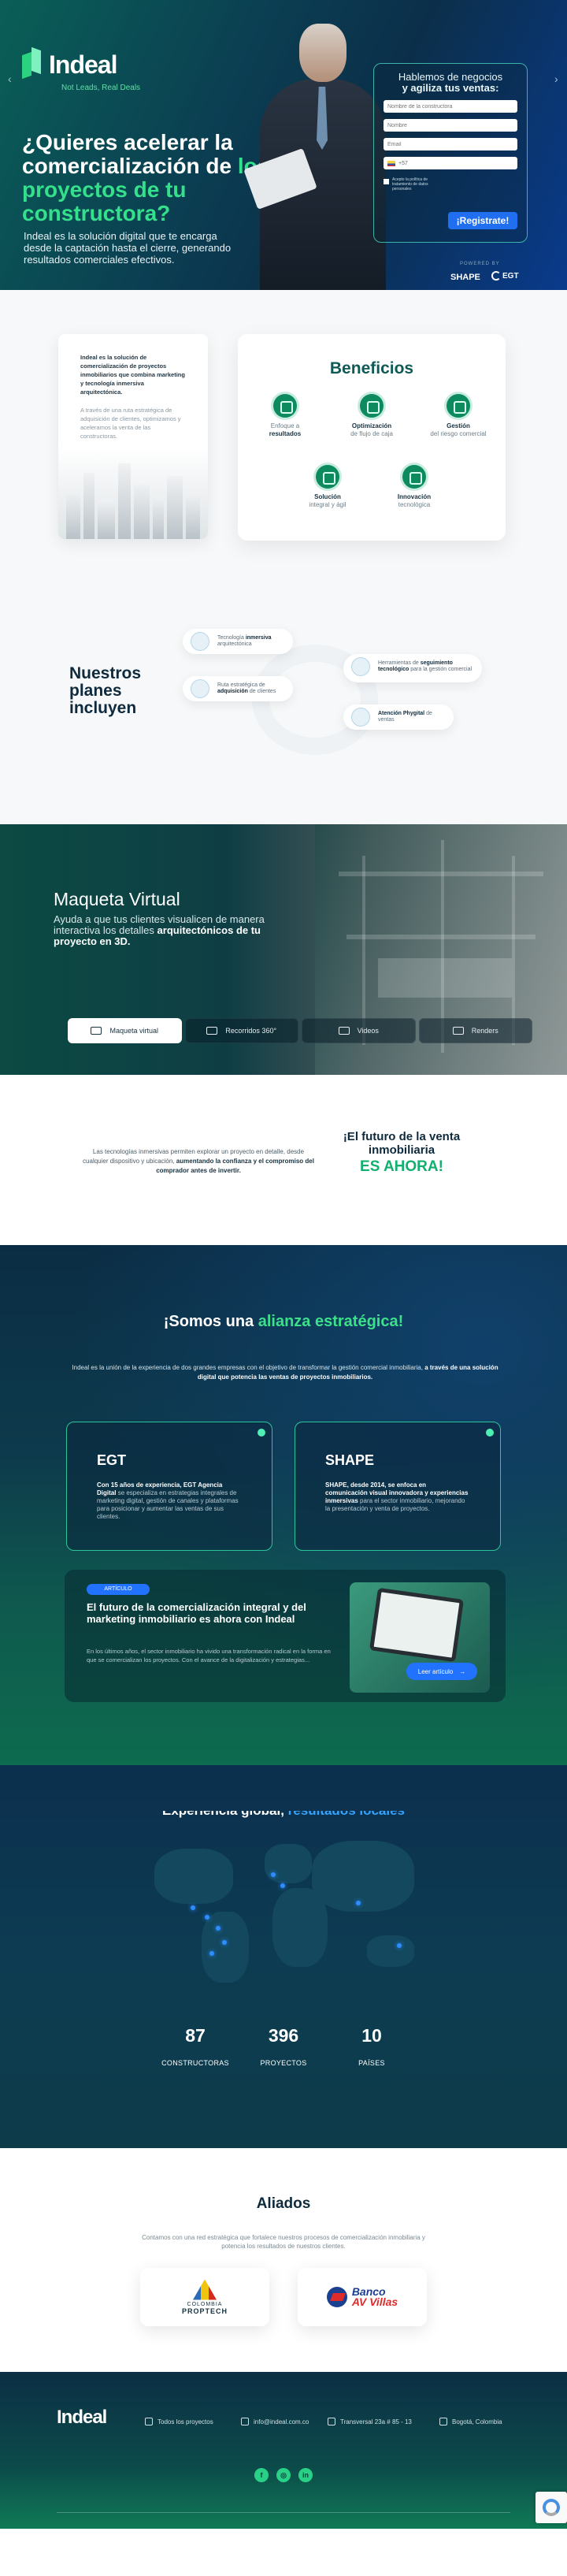 Image resolution: width=567 pixels, height=2576 pixels. I want to click on read-article-button: Leer artículo →, so click(441, 1671).